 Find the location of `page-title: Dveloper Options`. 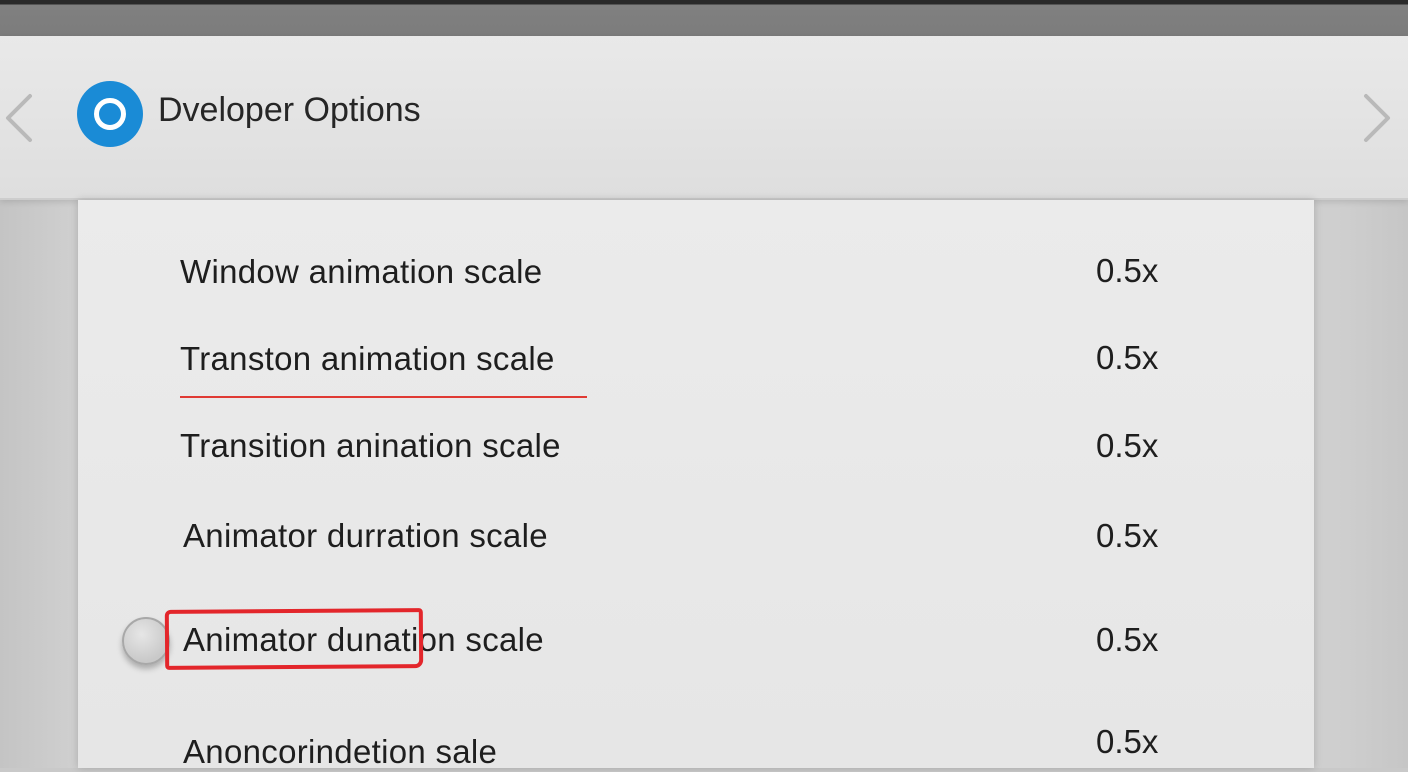

page-title: Dveloper Options is located at coordinates (289, 110).